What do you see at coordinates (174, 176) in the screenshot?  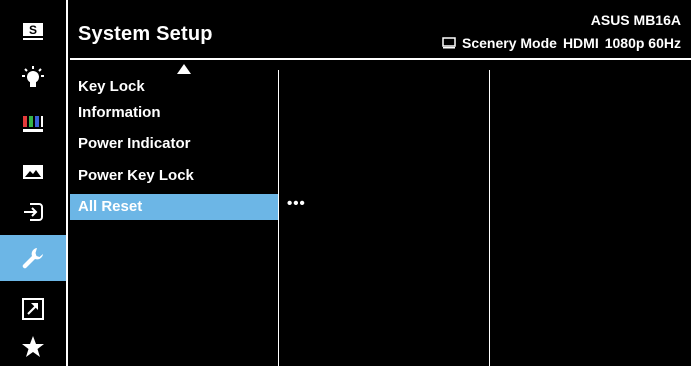 I see `menu-item-power-key-lock: Power Key Lock` at bounding box center [174, 176].